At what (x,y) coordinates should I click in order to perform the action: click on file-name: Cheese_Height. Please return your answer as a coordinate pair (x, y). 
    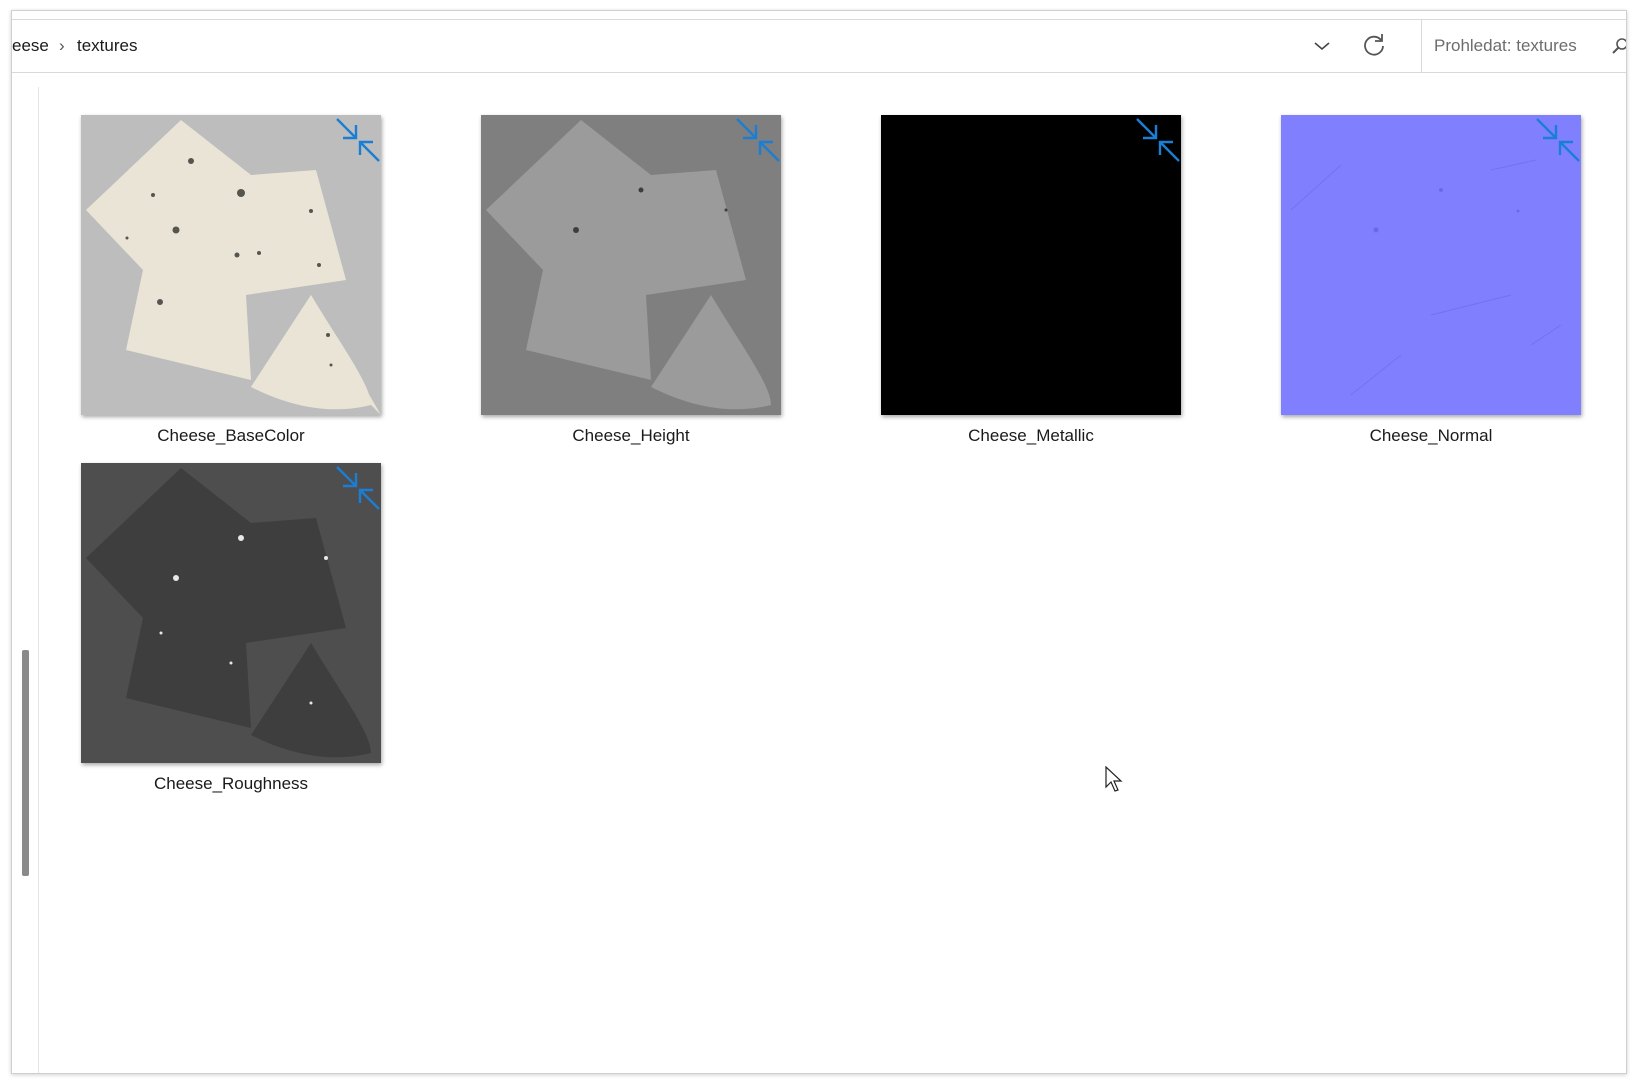
    Looking at the image, I should click on (631, 436).